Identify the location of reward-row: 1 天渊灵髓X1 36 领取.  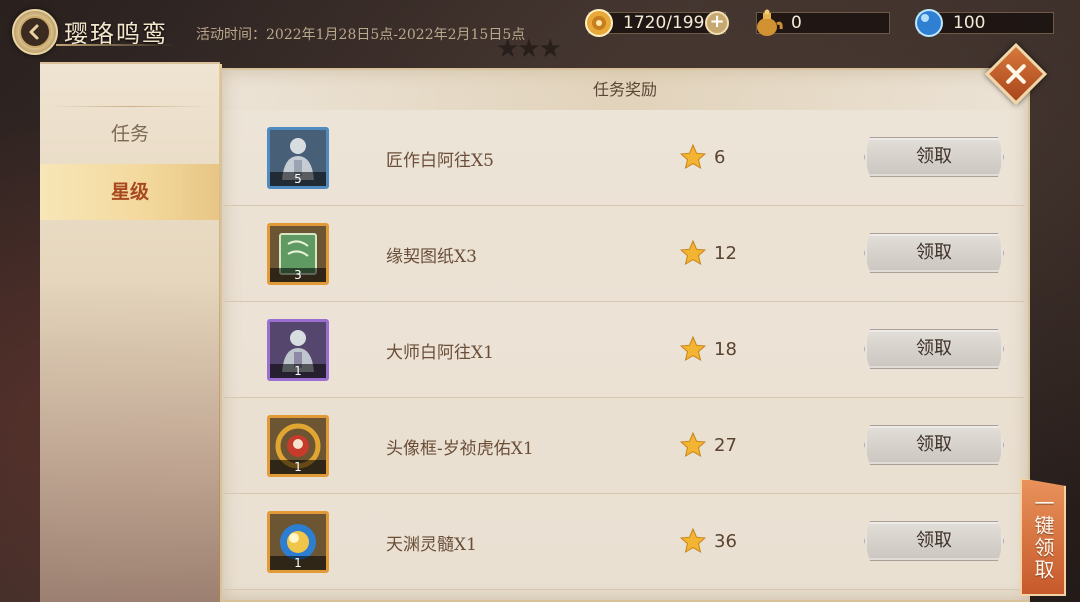
(624, 542).